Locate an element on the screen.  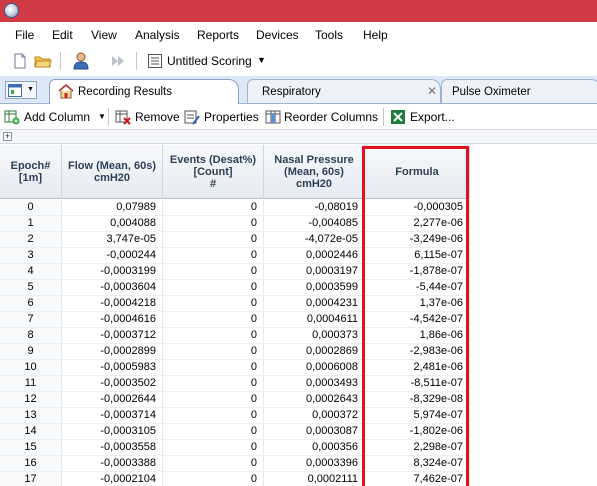
cell-formula: 2,298e-07 is located at coordinates (417, 448).